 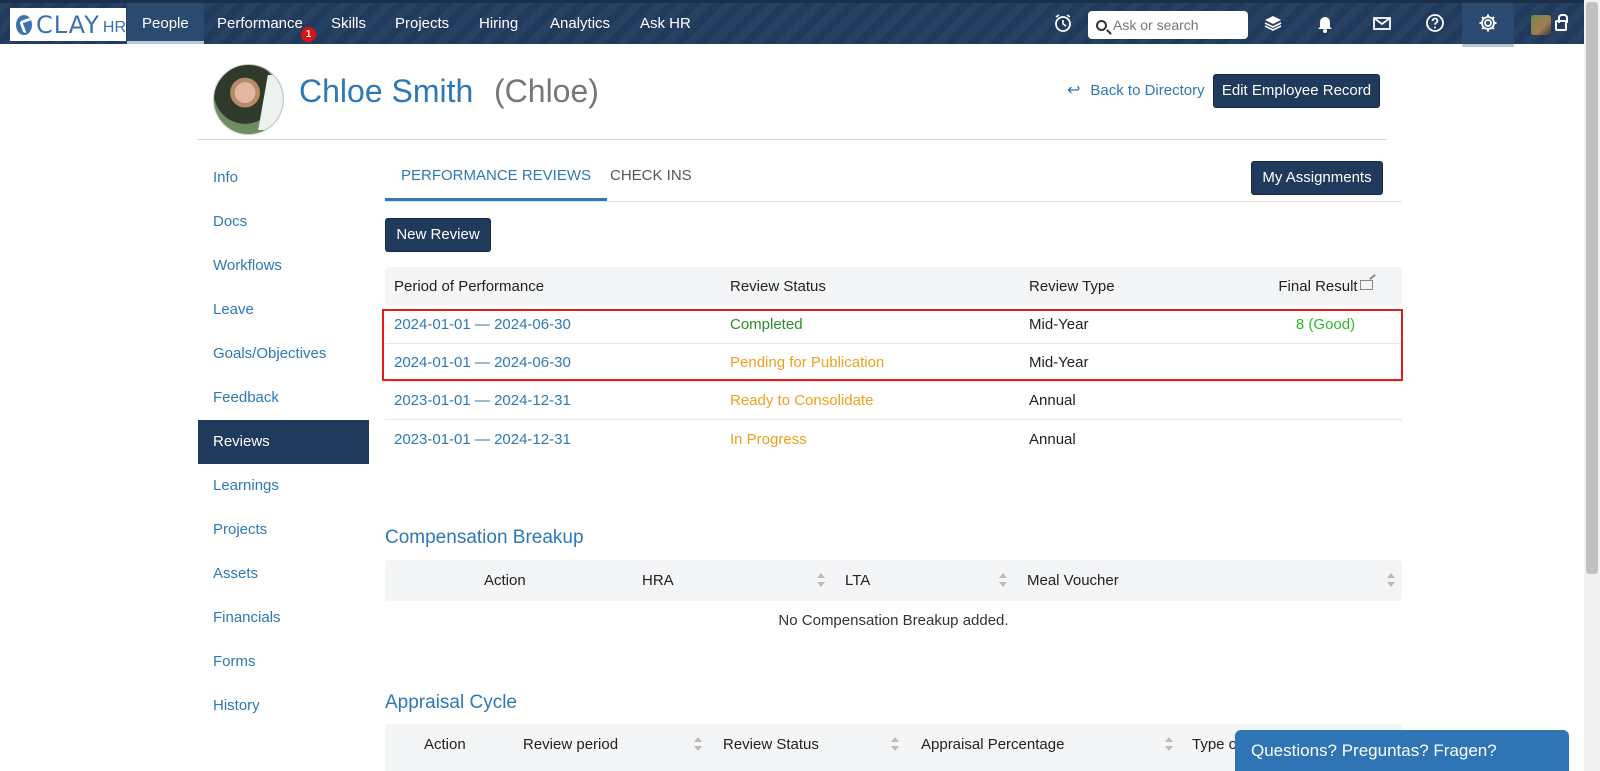 I want to click on compensation-table-header: Action HRA LTA Meal Voucher, so click(x=893, y=580).